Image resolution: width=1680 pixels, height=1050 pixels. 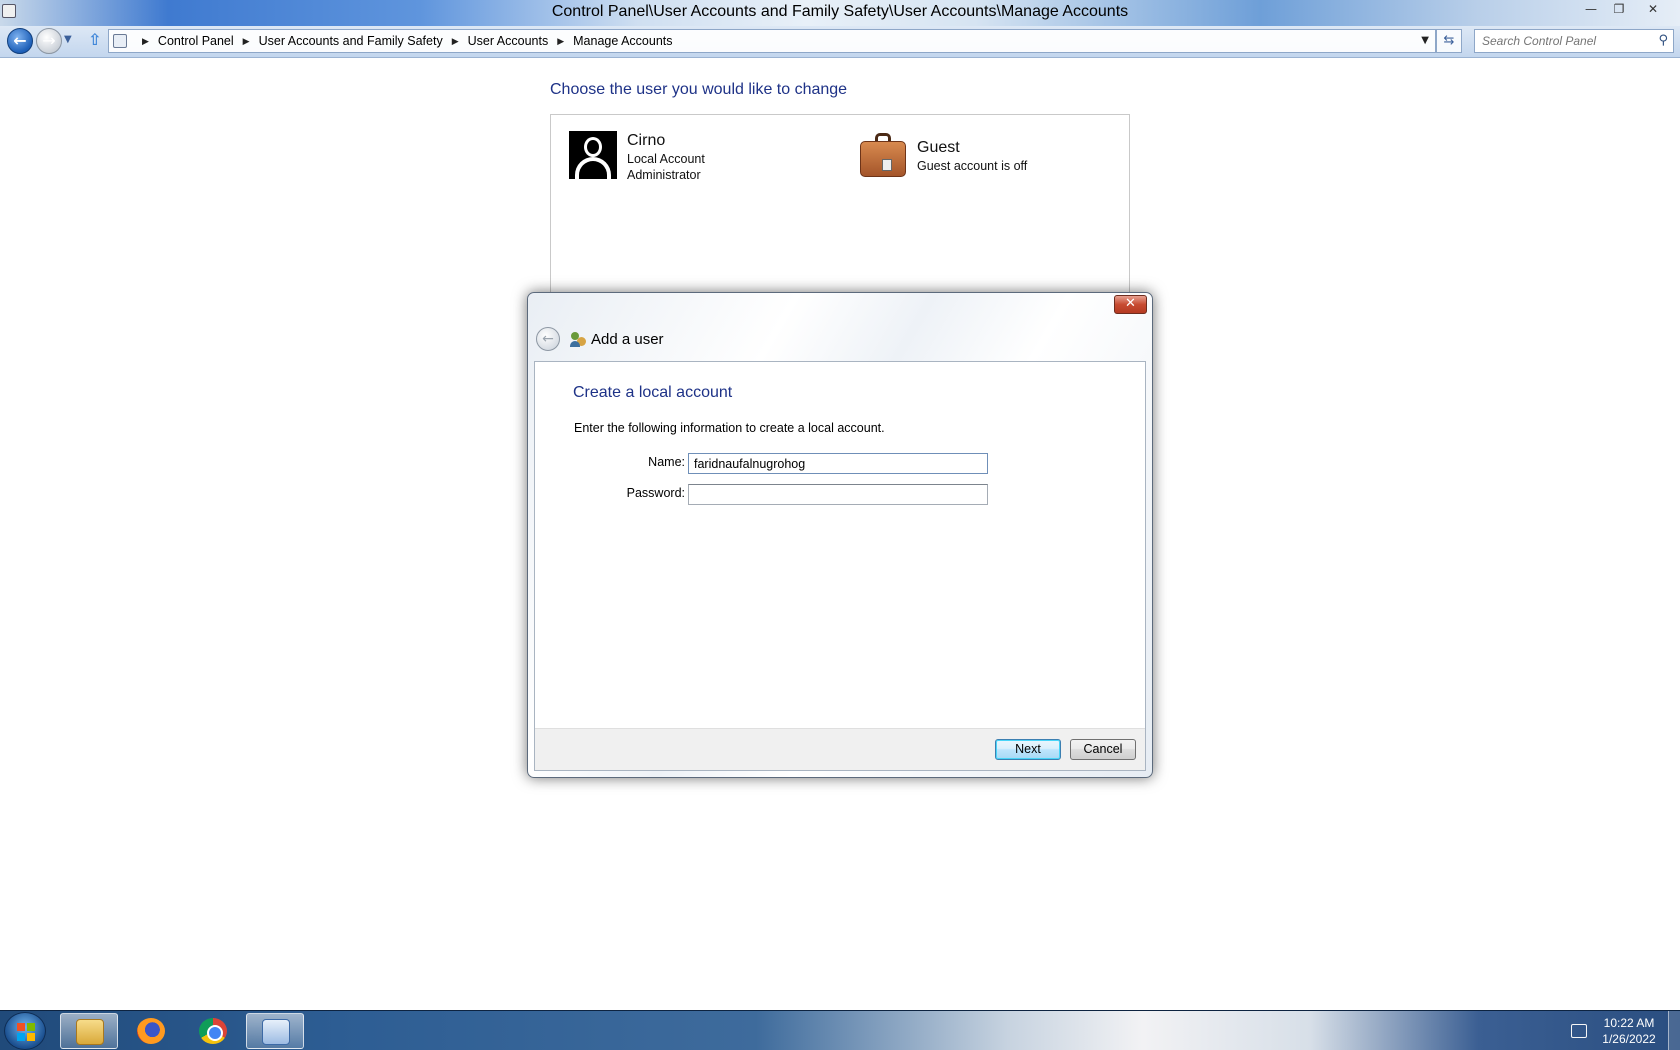 I want to click on recent-pages-dropdown: ▼, so click(x=68, y=39).